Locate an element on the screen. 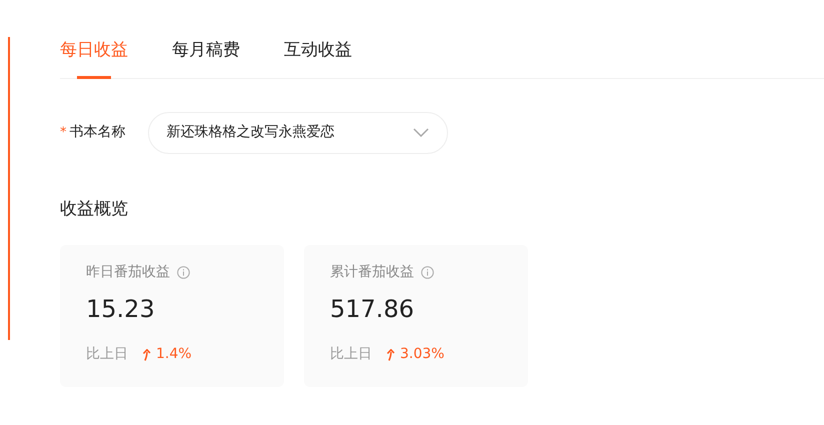  tab: 互动收益 is located at coordinates (318, 53).